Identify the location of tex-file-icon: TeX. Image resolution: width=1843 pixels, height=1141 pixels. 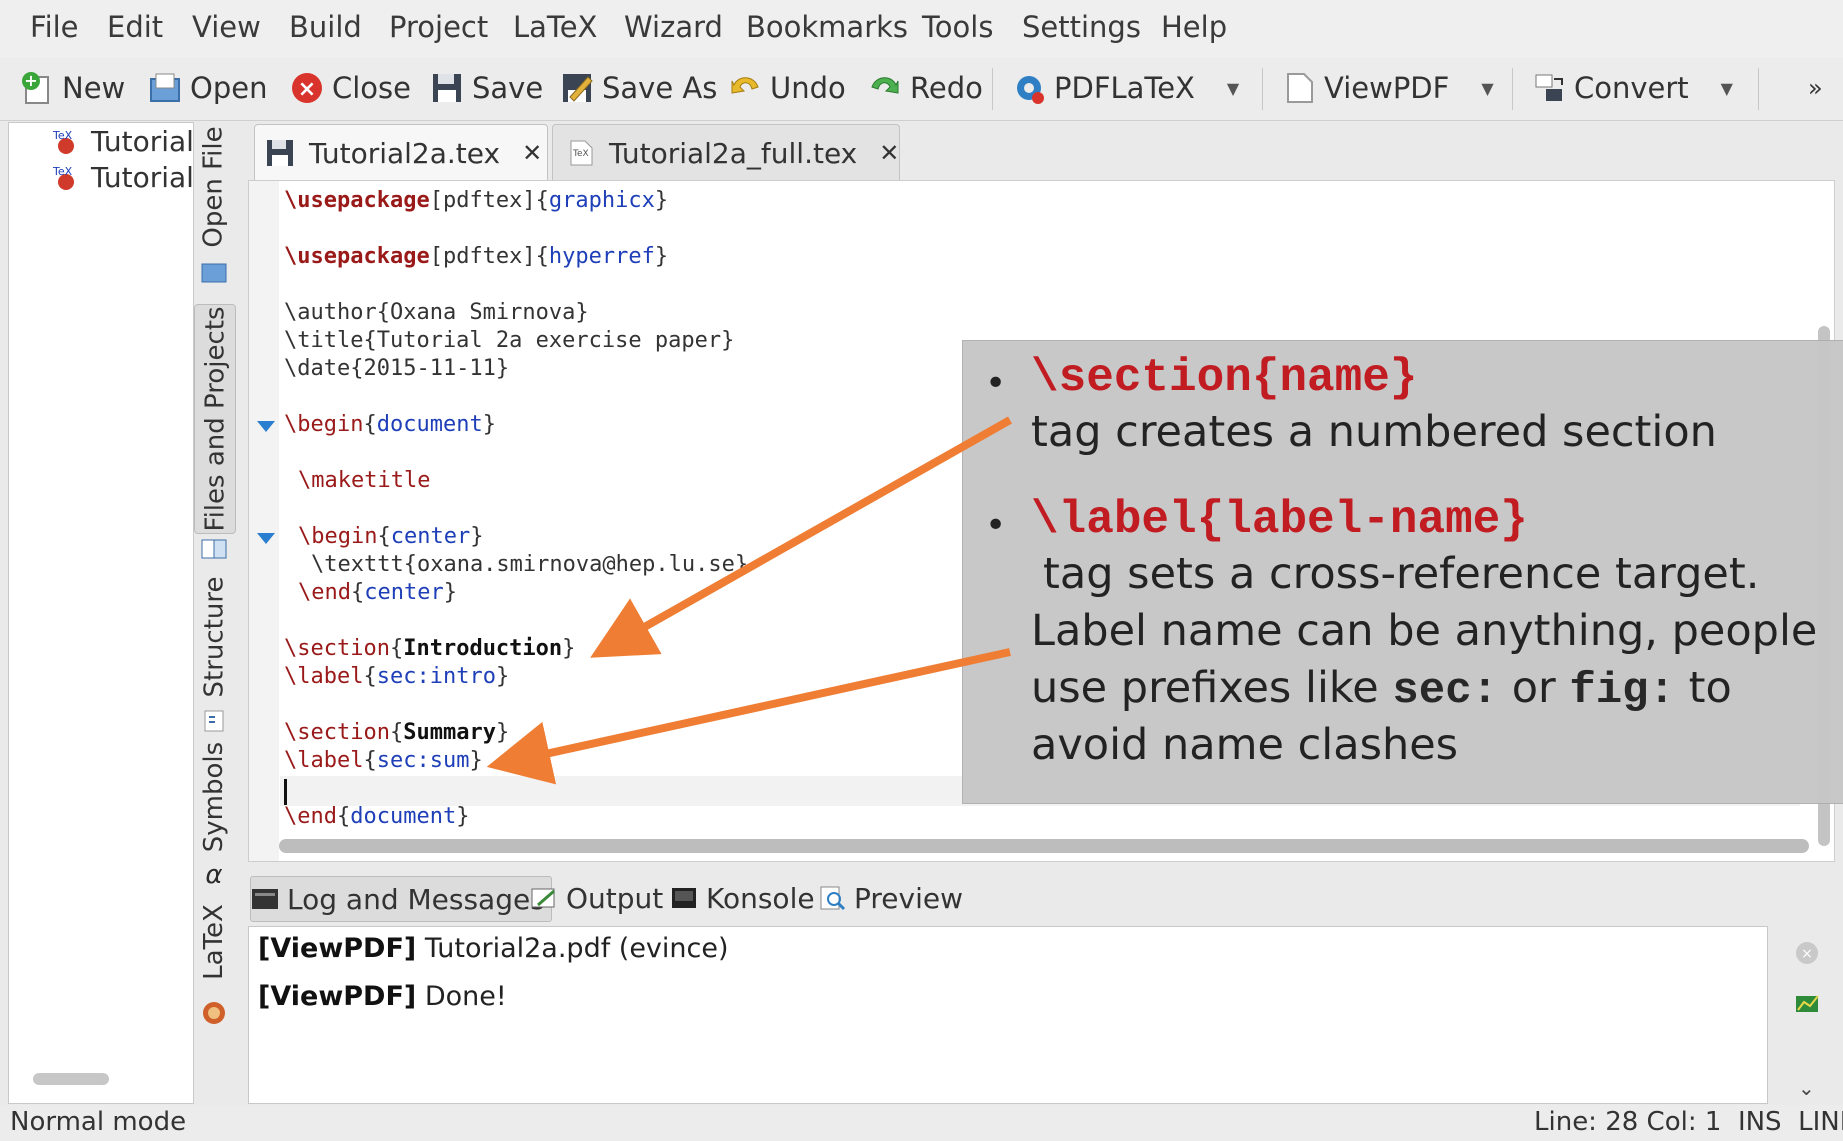
(64, 178).